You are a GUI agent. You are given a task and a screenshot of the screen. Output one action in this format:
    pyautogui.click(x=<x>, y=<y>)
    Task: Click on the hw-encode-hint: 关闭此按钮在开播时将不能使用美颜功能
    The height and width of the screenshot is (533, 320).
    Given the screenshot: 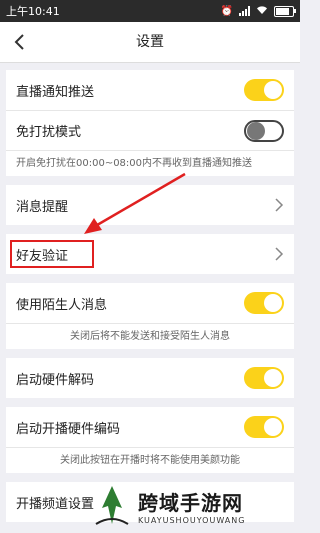 What is the action you would take?
    pyautogui.click(x=150, y=460)
    